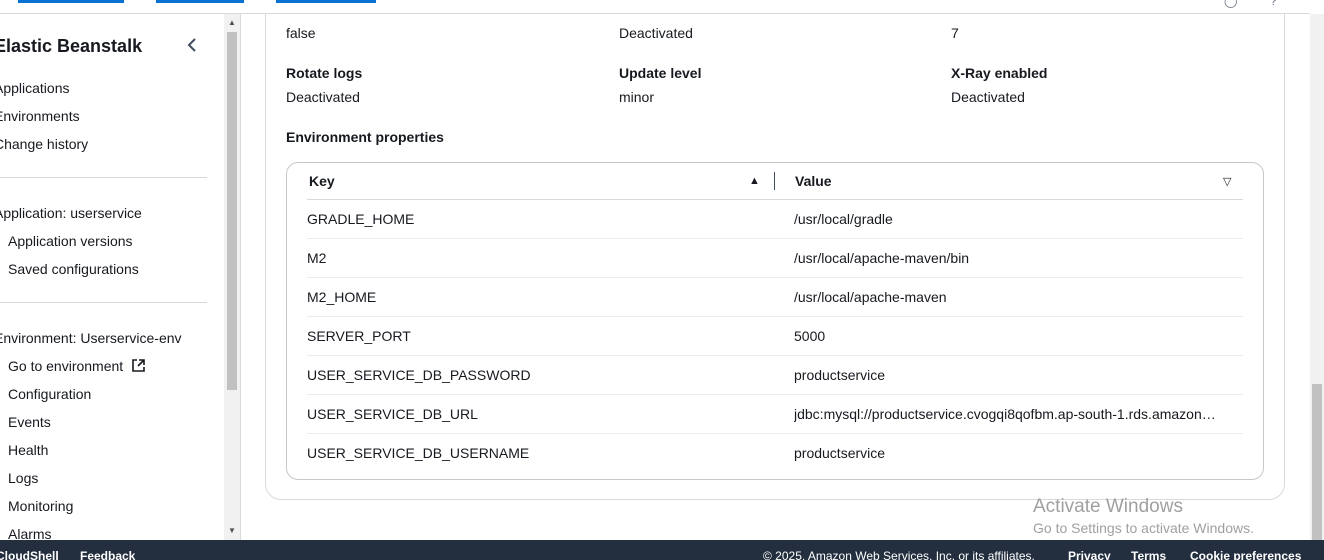 The image size is (1324, 560). I want to click on cell-key: SERVER_PORT, so click(359, 336).